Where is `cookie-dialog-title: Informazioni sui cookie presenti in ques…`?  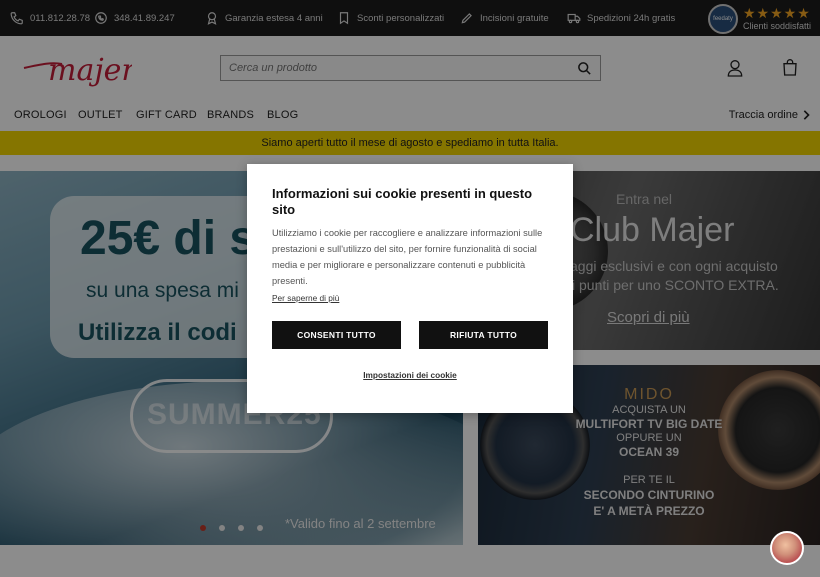
cookie-dialog-title: Informazioni sui cookie presenti in ques… is located at coordinates (402, 201).